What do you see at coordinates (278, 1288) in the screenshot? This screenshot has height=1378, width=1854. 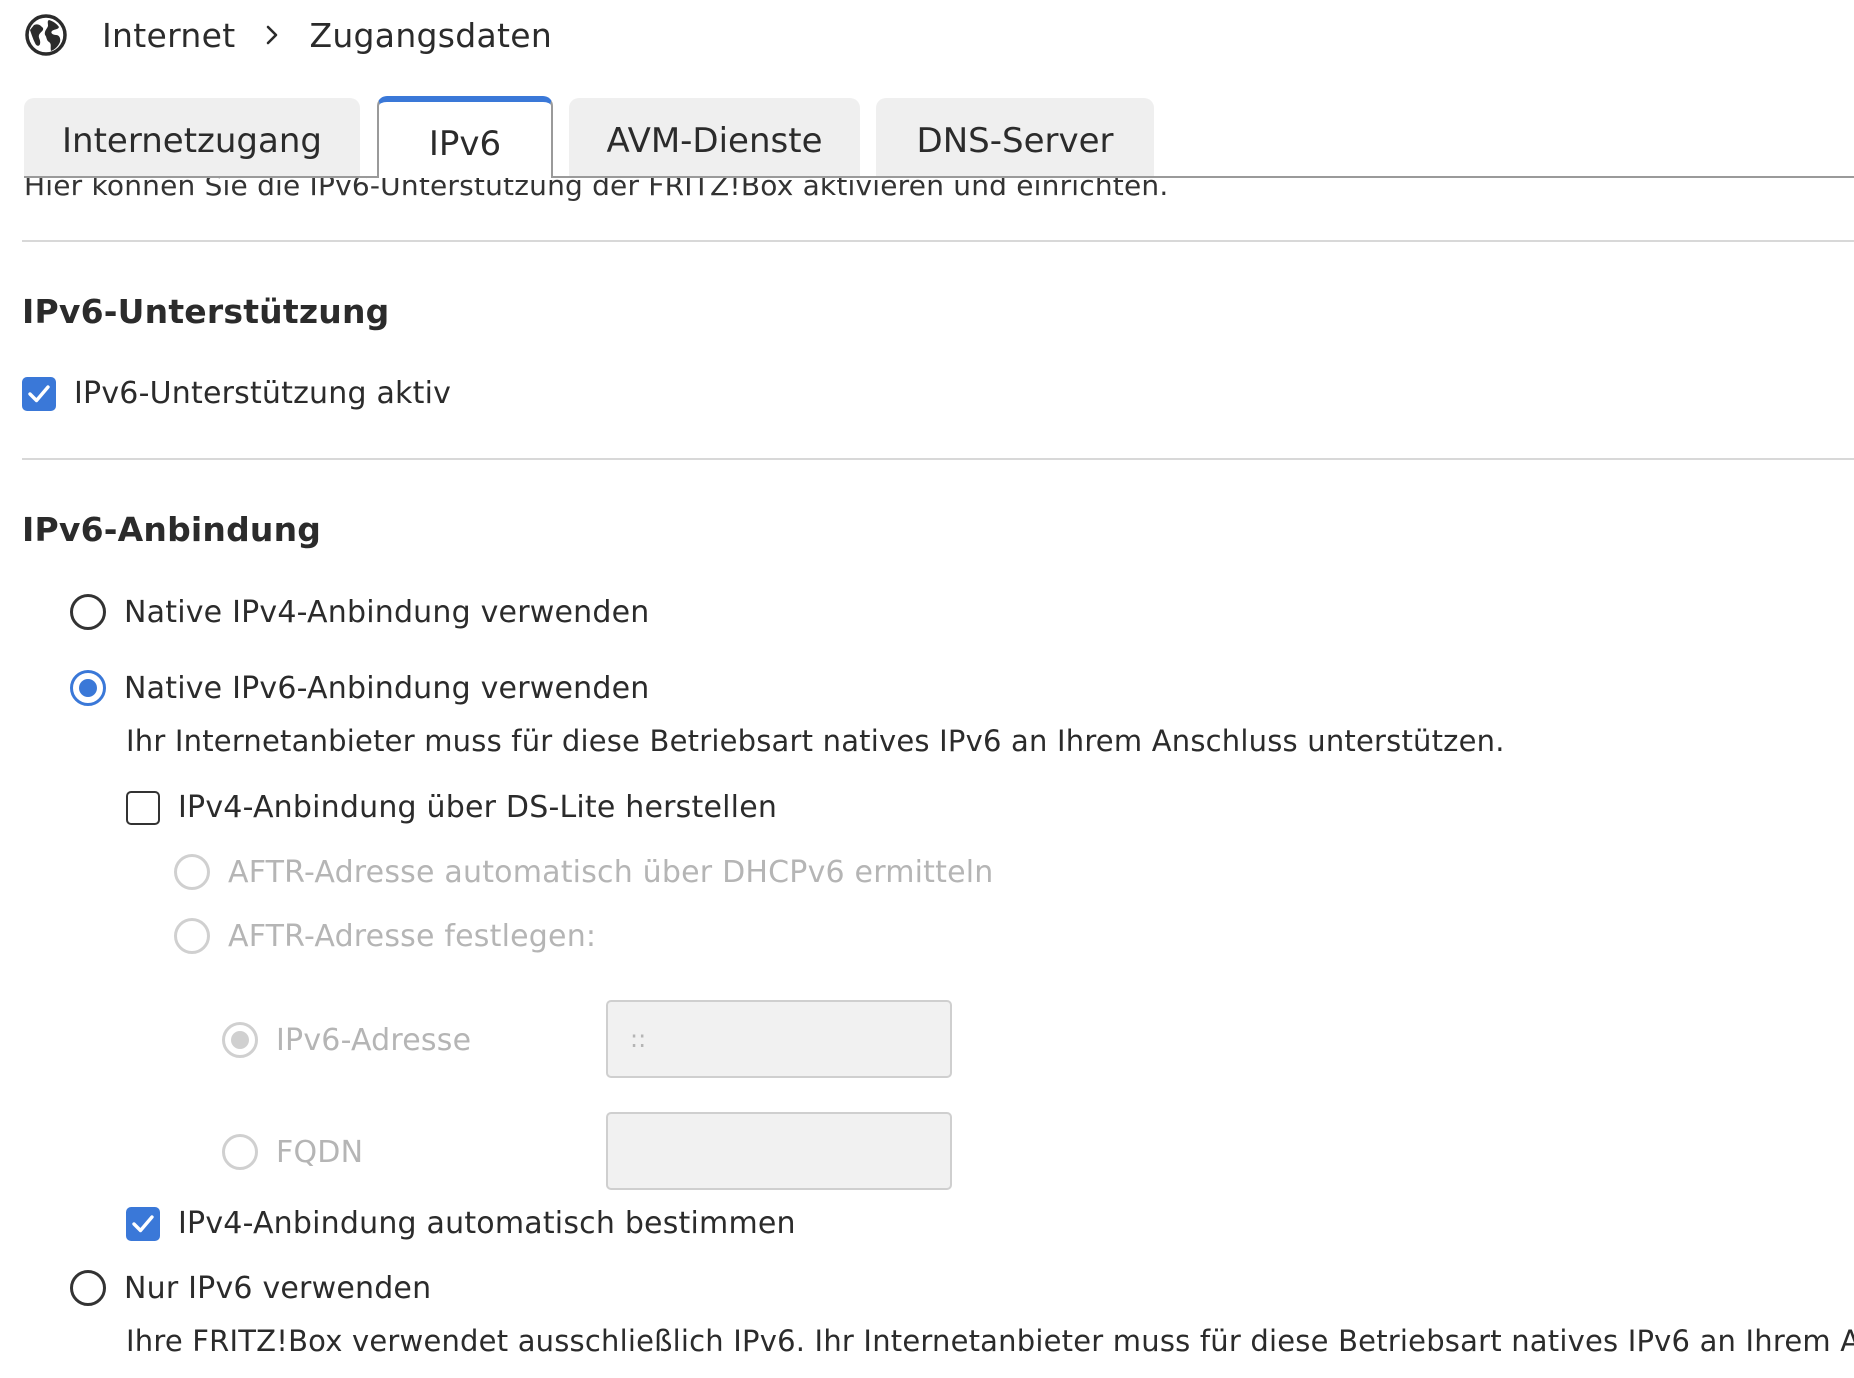 I see `ipv6-only-label: Nur IPv6 verwenden` at bounding box center [278, 1288].